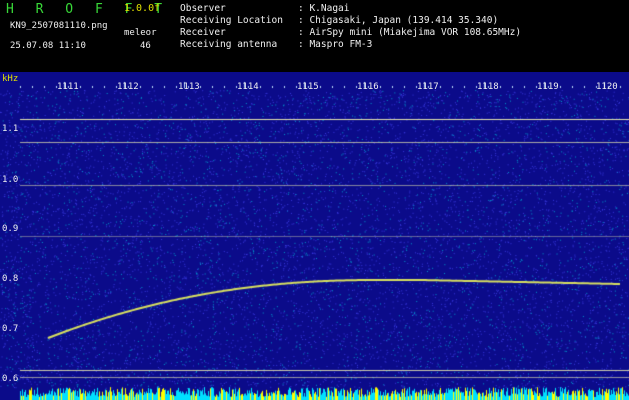 The width and height of the screenshot is (629, 400). Describe the element at coordinates (308, 87) in the screenshot. I see `time-tick-1115: 1115` at that location.